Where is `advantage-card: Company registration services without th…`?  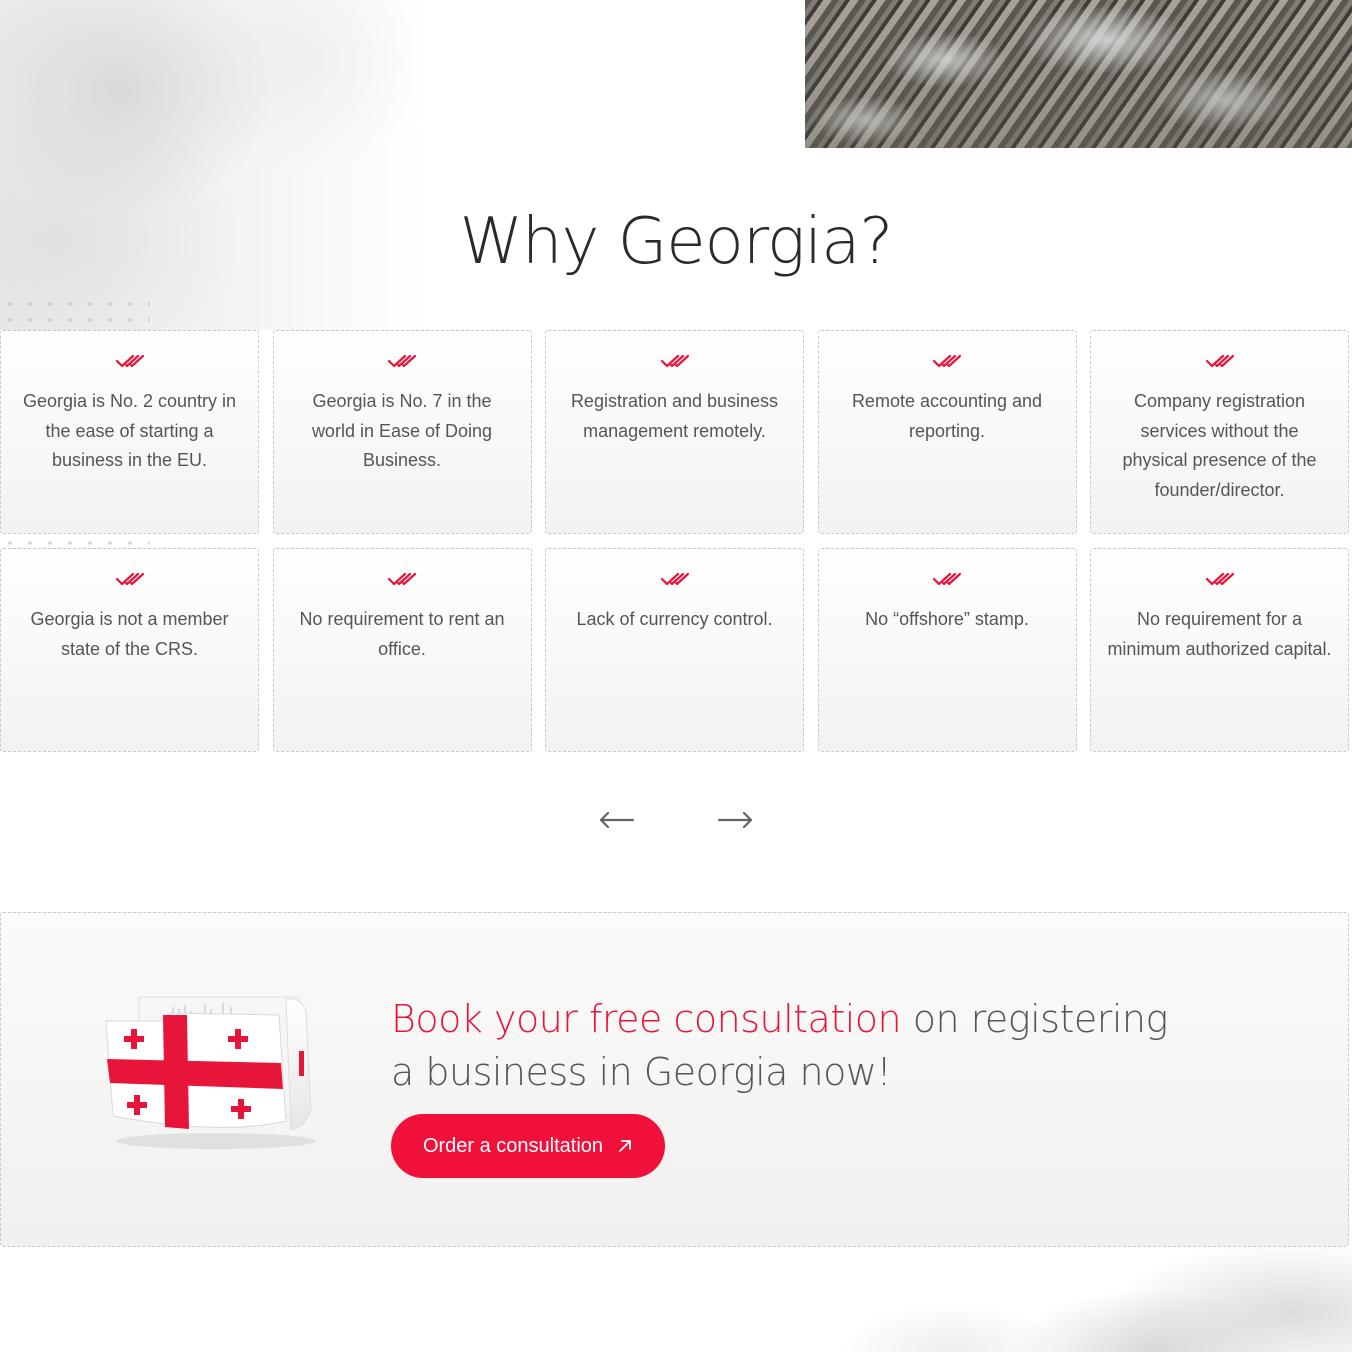
advantage-card: Company registration services without th… is located at coordinates (1219, 432).